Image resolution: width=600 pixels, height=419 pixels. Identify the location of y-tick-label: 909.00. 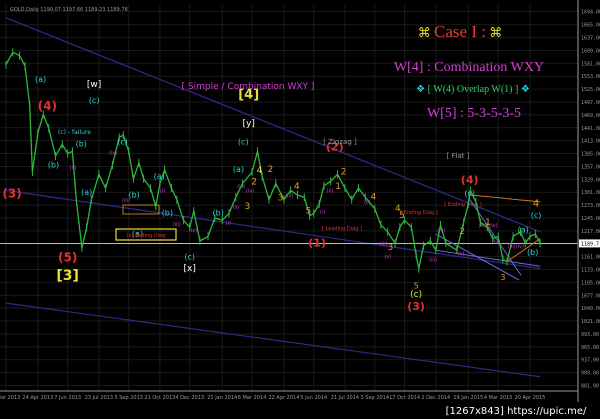
(590, 374).